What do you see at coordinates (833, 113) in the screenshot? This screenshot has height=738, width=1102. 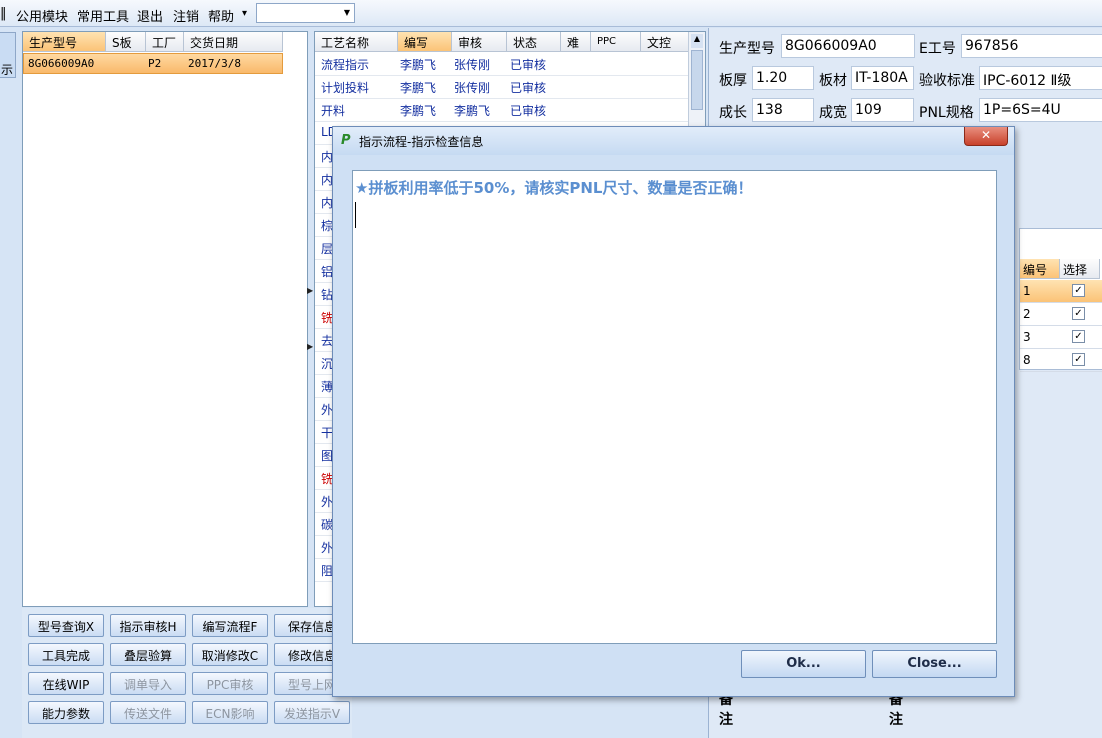 I see `width-label: 成宽` at bounding box center [833, 113].